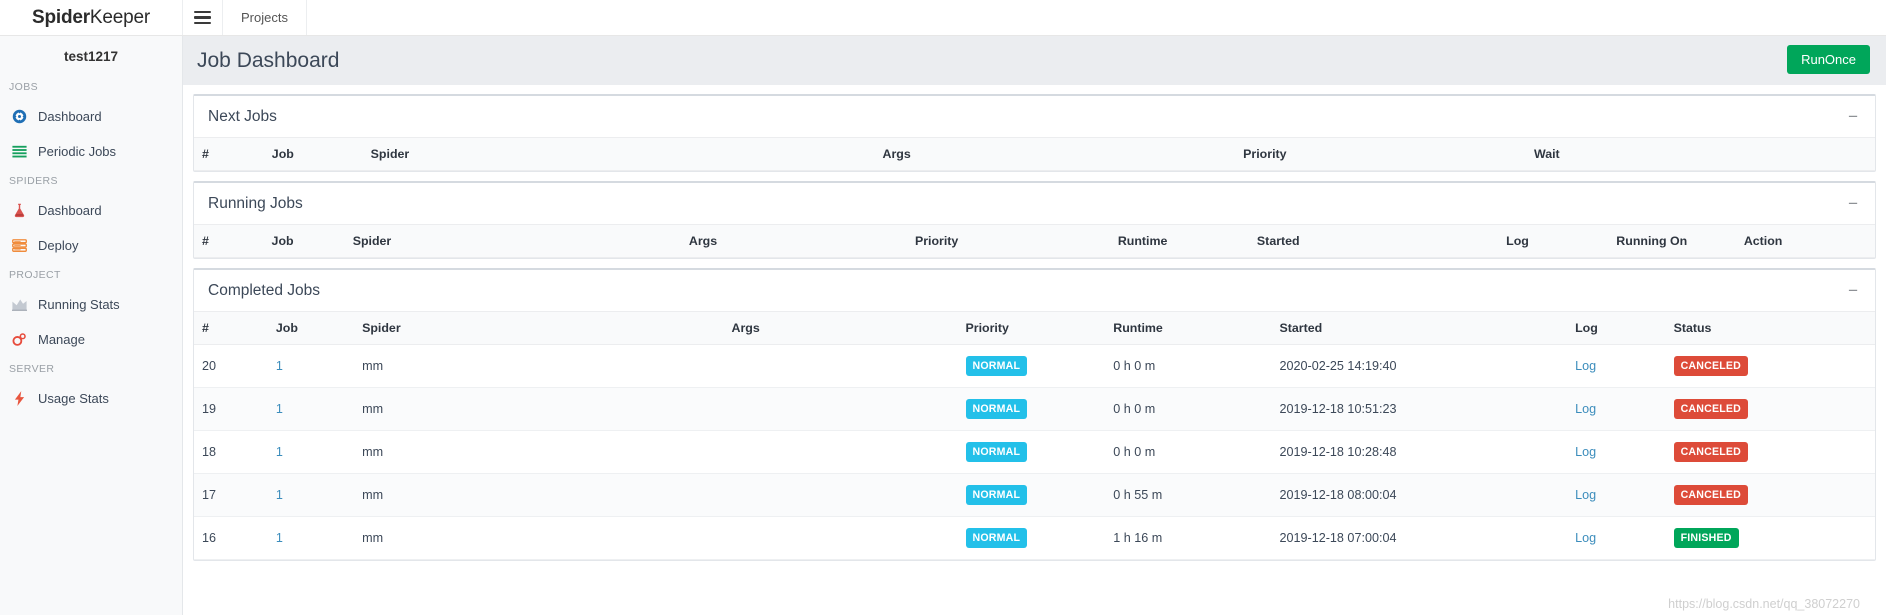  I want to click on panel-completed-jobs-title: Completed Jobs, so click(264, 290).